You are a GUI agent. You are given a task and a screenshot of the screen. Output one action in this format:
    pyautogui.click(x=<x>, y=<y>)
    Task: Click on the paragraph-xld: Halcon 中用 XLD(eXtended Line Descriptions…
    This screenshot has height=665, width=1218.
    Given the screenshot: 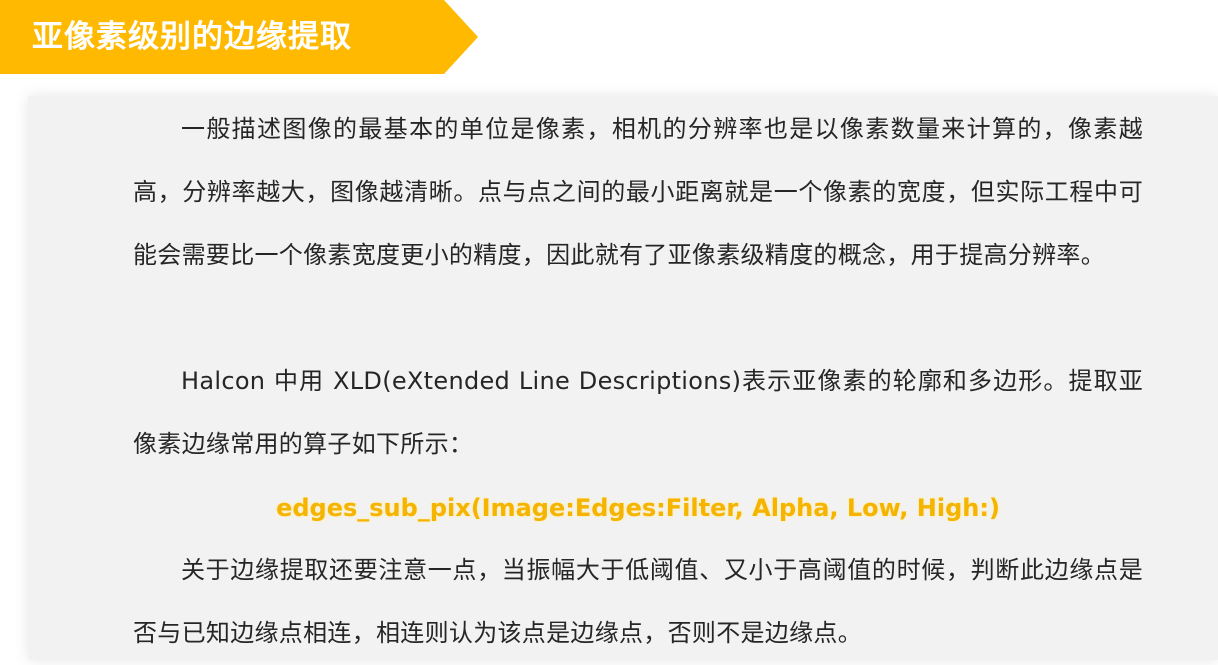 What is the action you would take?
    pyautogui.click(x=638, y=412)
    